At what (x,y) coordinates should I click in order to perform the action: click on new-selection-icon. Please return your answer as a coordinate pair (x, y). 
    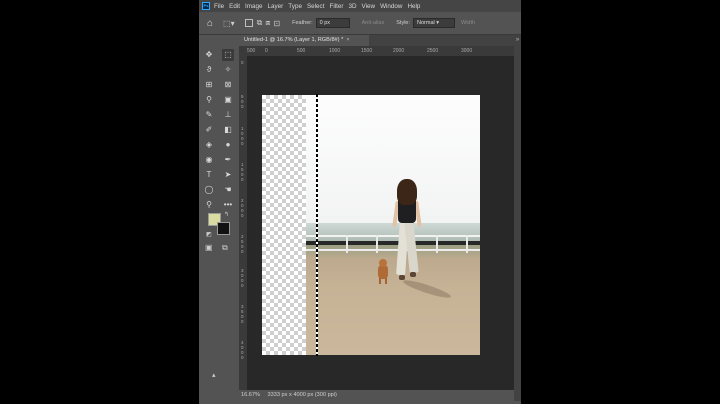
    Looking at the image, I should click on (248, 23).